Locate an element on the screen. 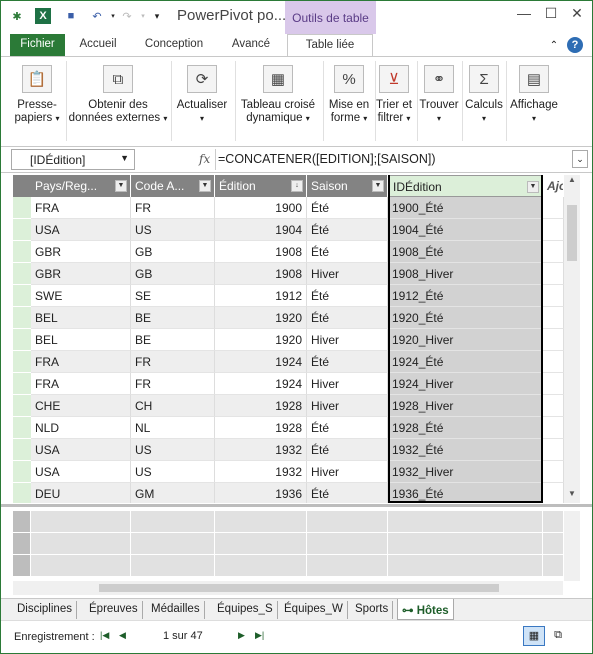 The height and width of the screenshot is (654, 593). sheet-tab-disciplines: Disciplines is located at coordinates (45, 610).